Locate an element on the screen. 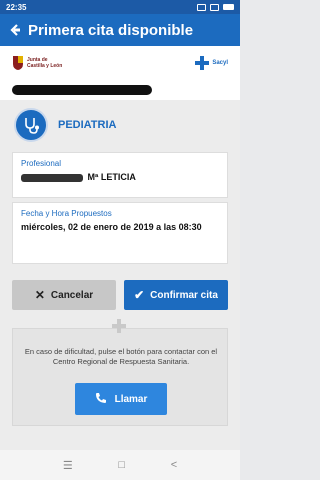  stethoscope-icon is located at coordinates (31, 125).